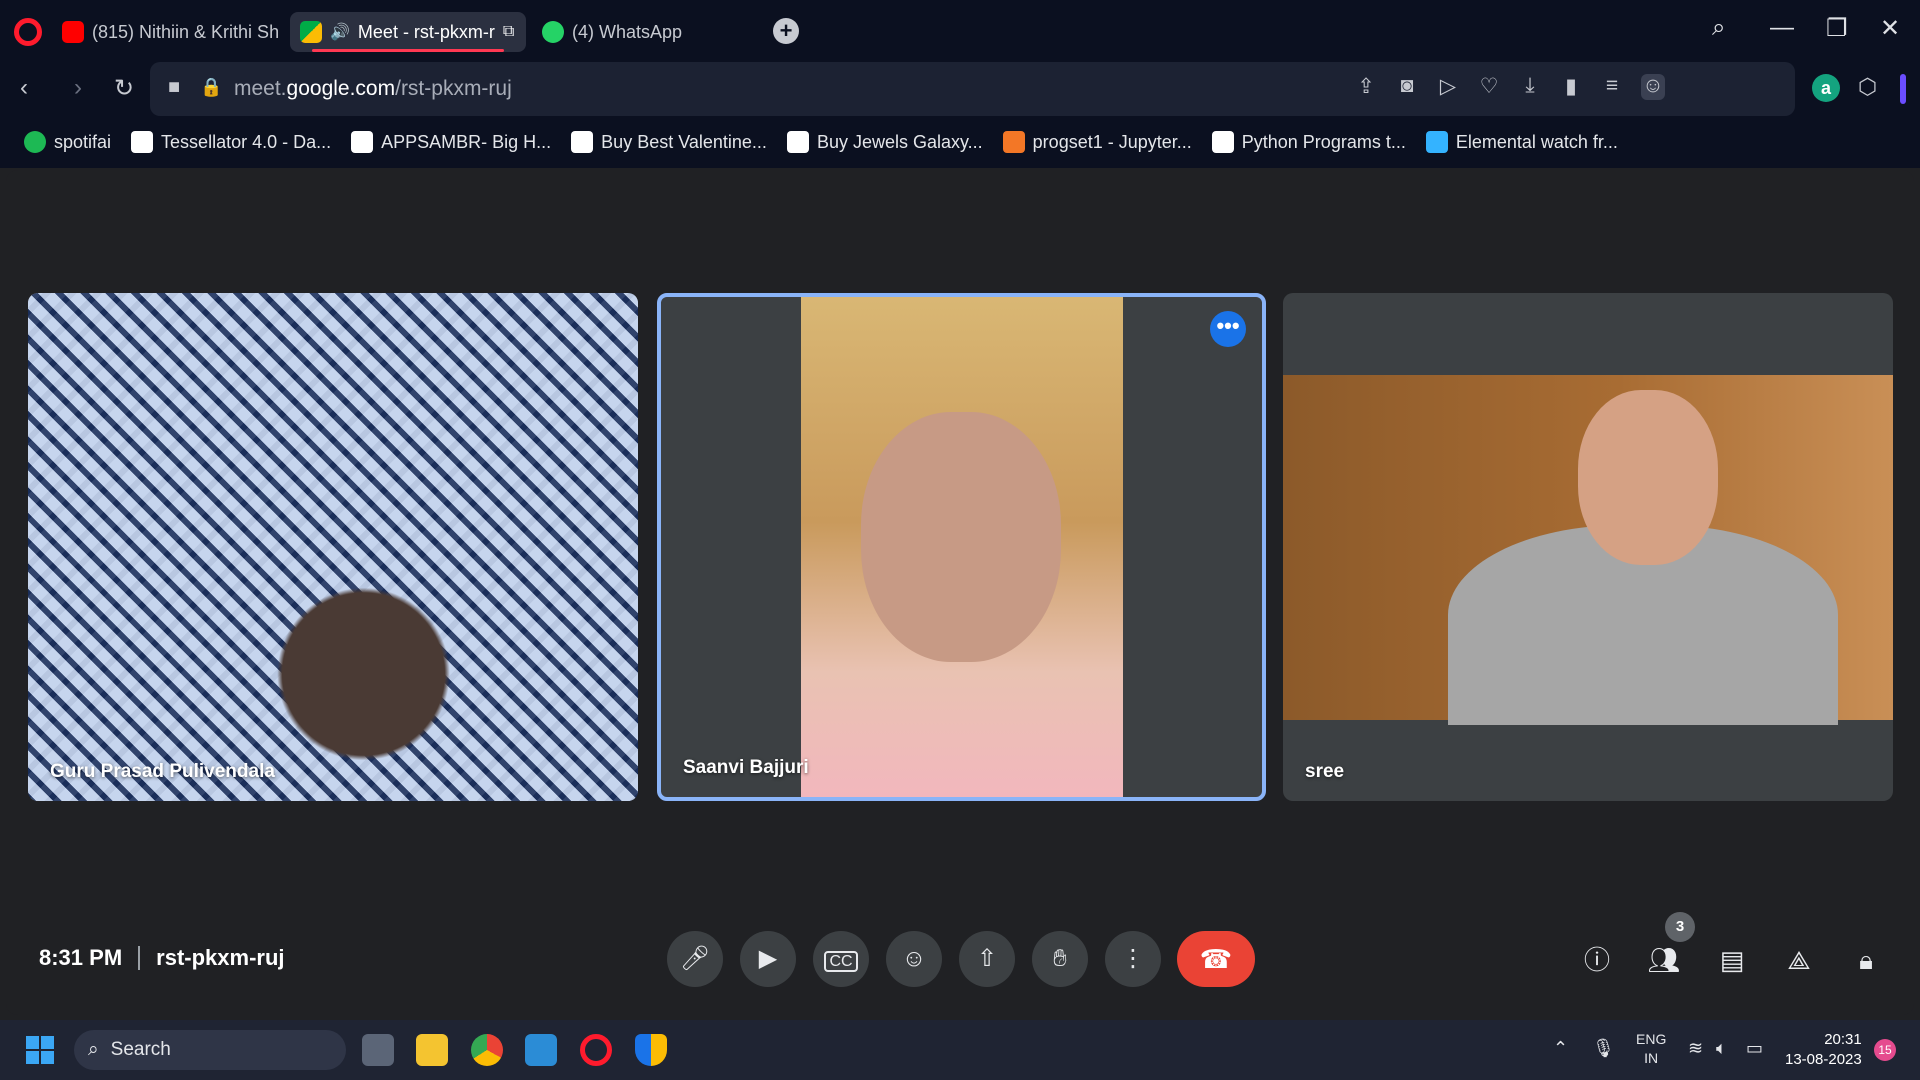  I want to click on new-tab-button: +, so click(786, 31).